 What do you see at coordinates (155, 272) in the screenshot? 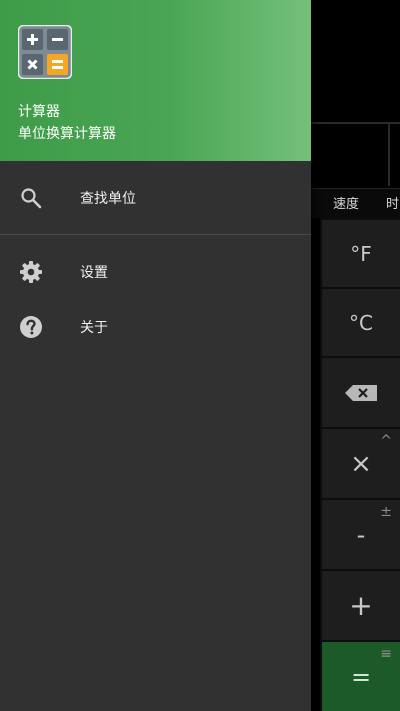
I see `menu-item-settings: 设置` at bounding box center [155, 272].